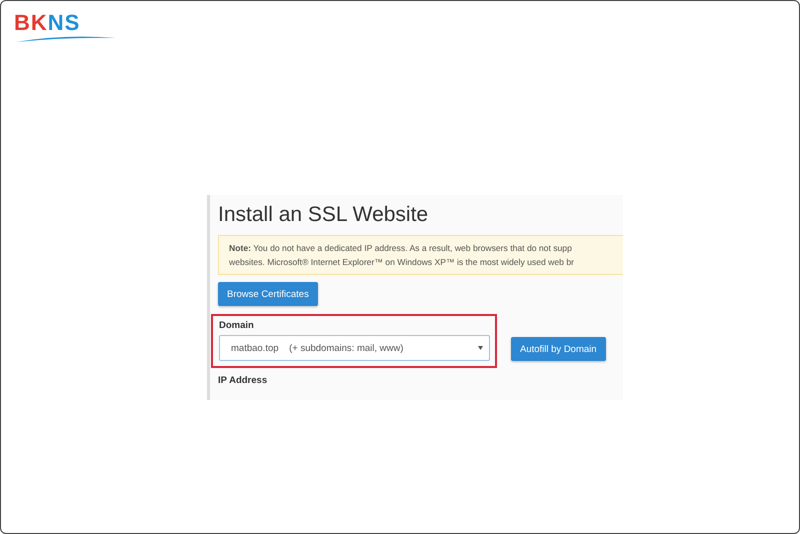  Describe the element at coordinates (480, 348) in the screenshot. I see `caret-icon` at that location.